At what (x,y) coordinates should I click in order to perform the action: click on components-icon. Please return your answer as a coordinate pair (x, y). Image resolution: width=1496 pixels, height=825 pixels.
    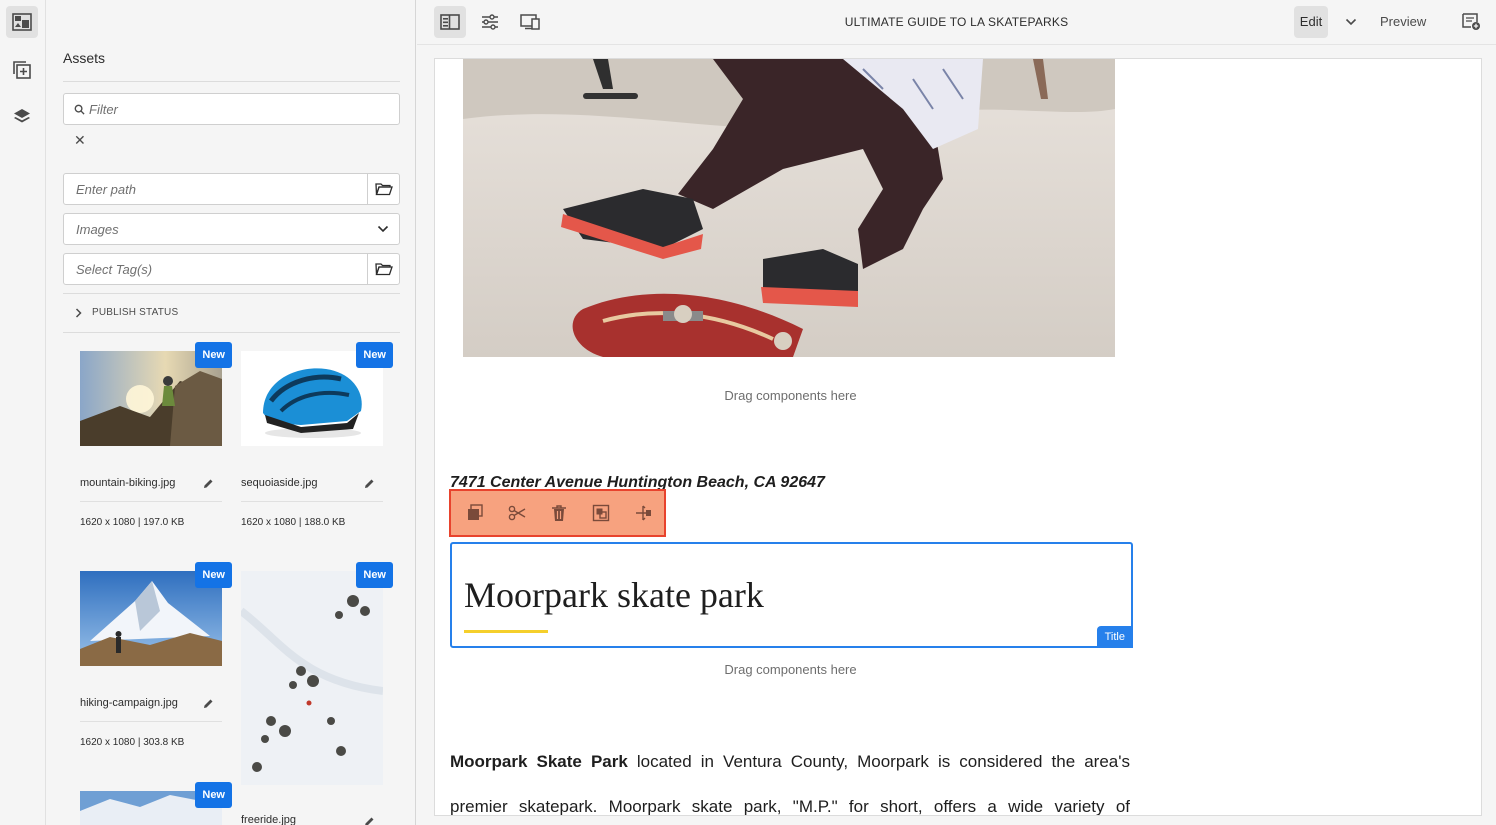
    Looking at the image, I should click on (22, 70).